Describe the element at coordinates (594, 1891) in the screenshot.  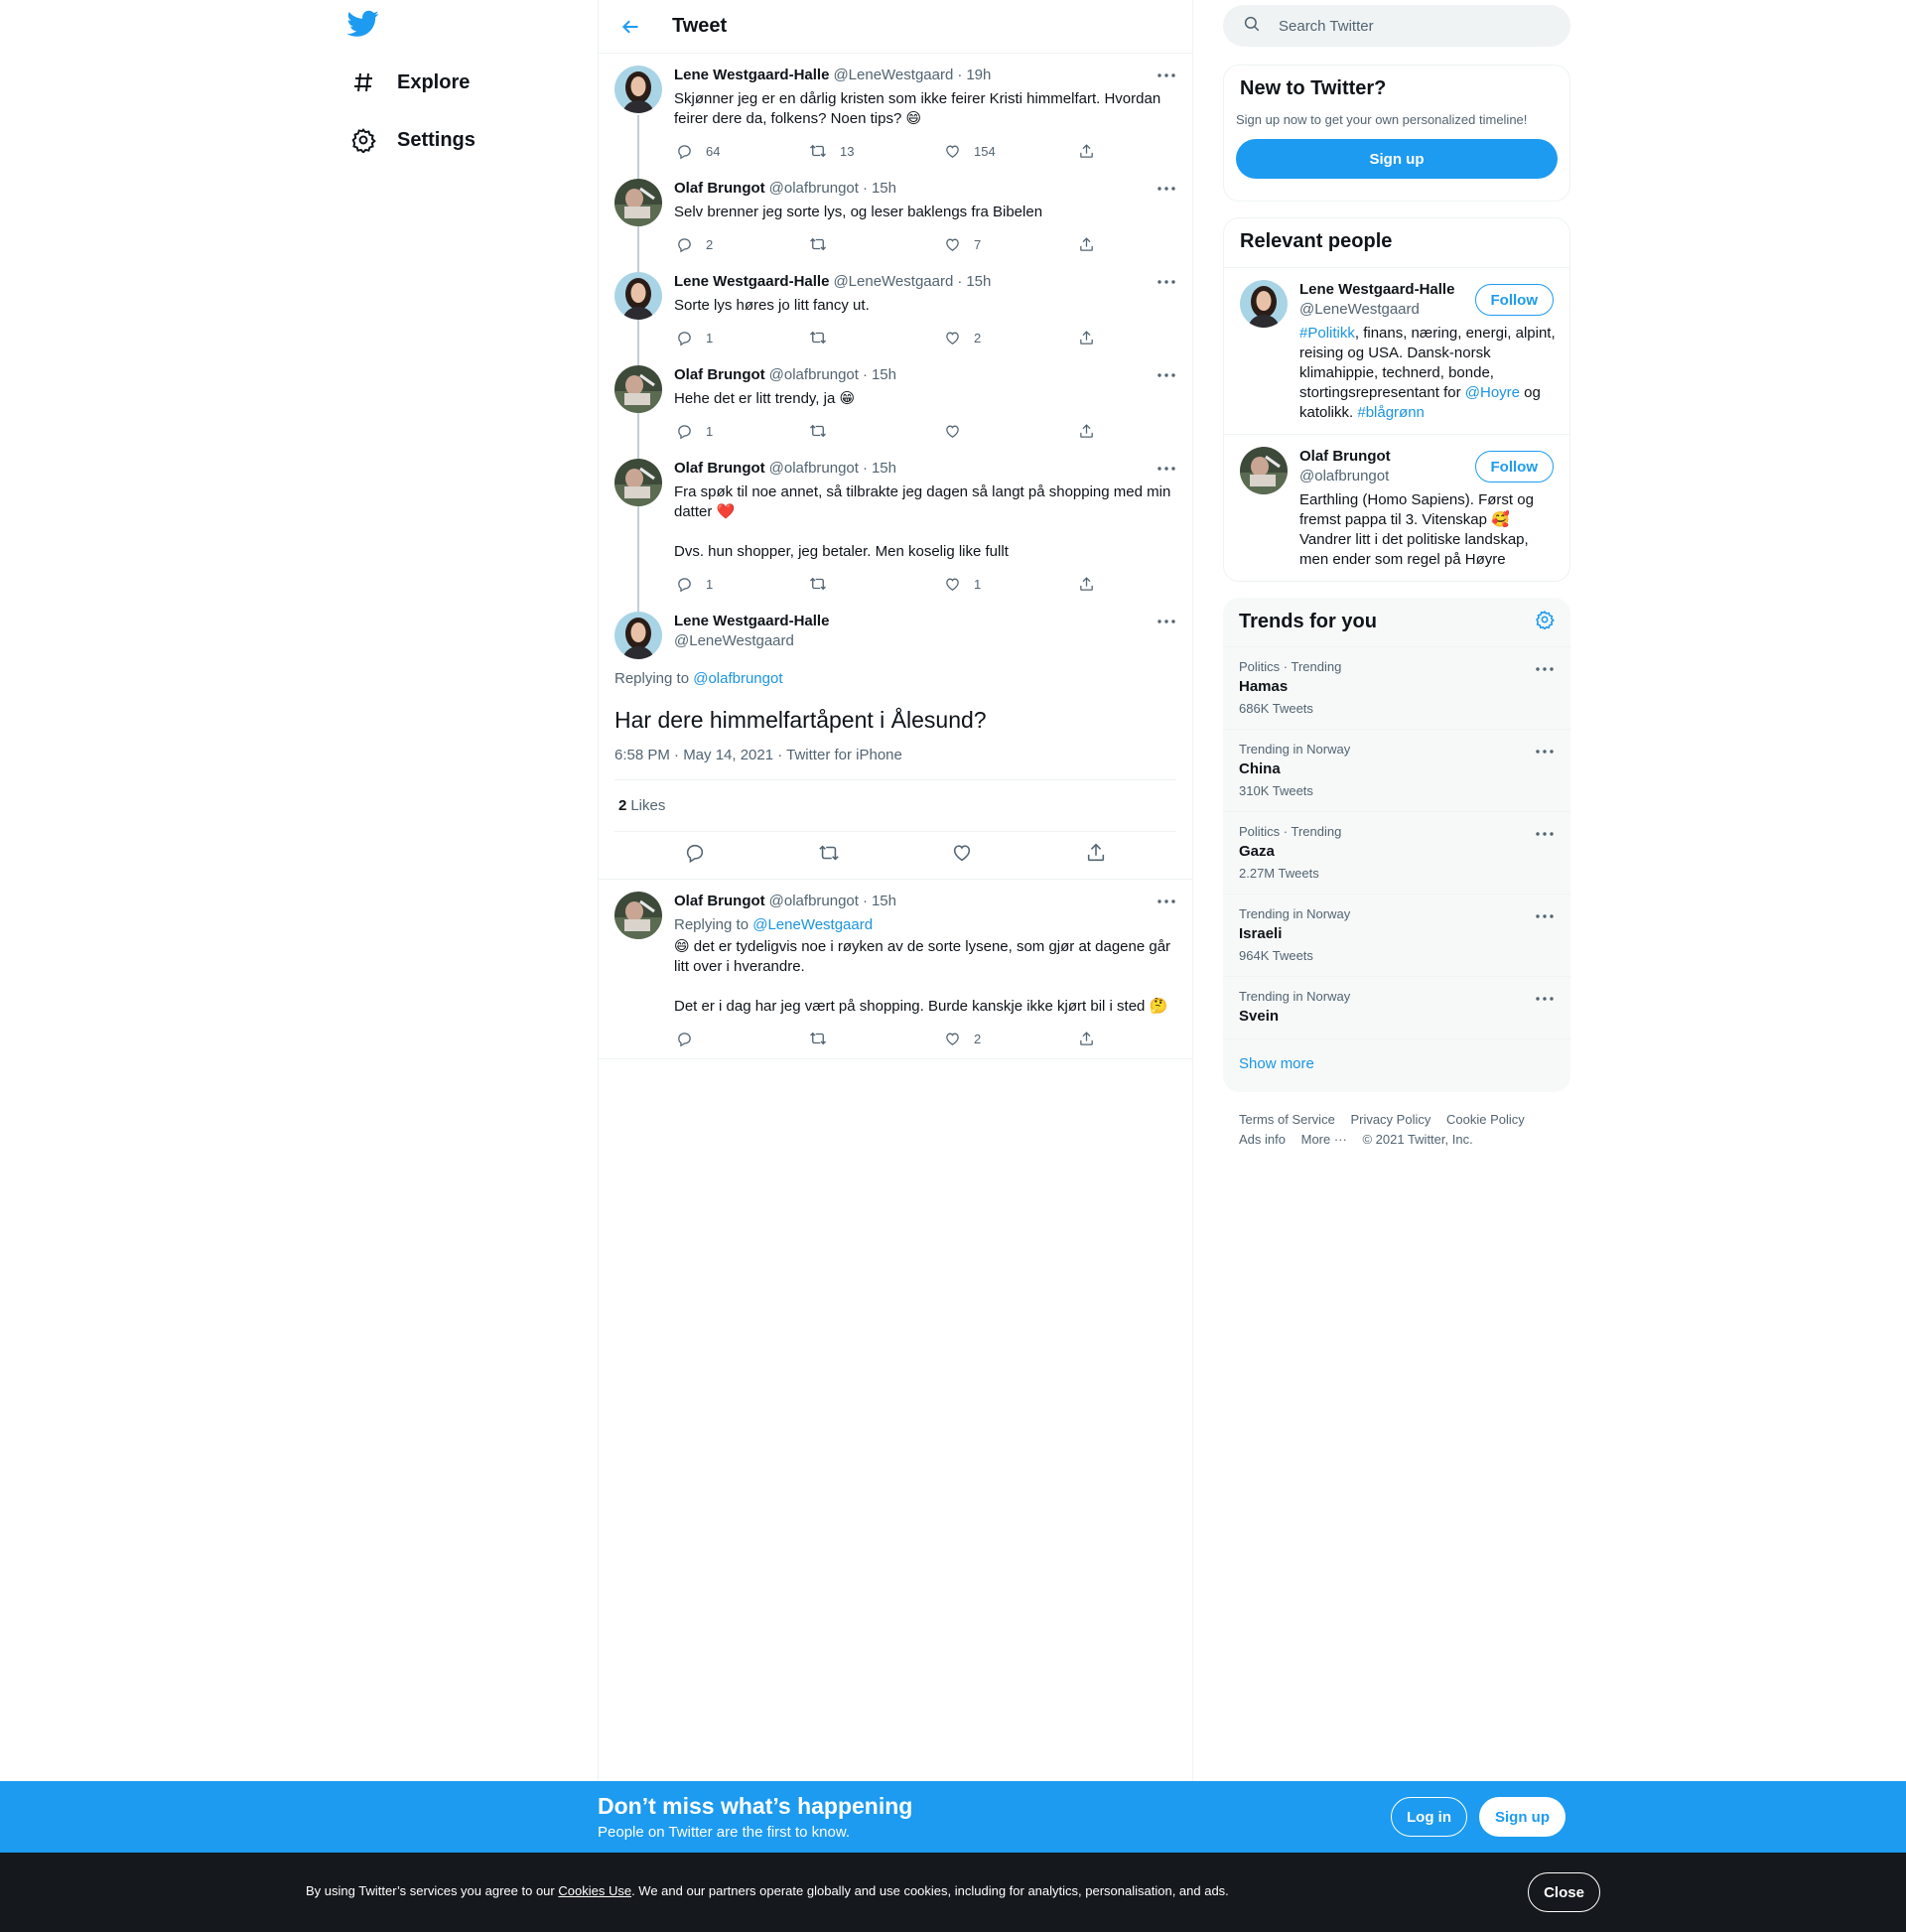
I see `cookies-use-link: Cookies Use` at that location.